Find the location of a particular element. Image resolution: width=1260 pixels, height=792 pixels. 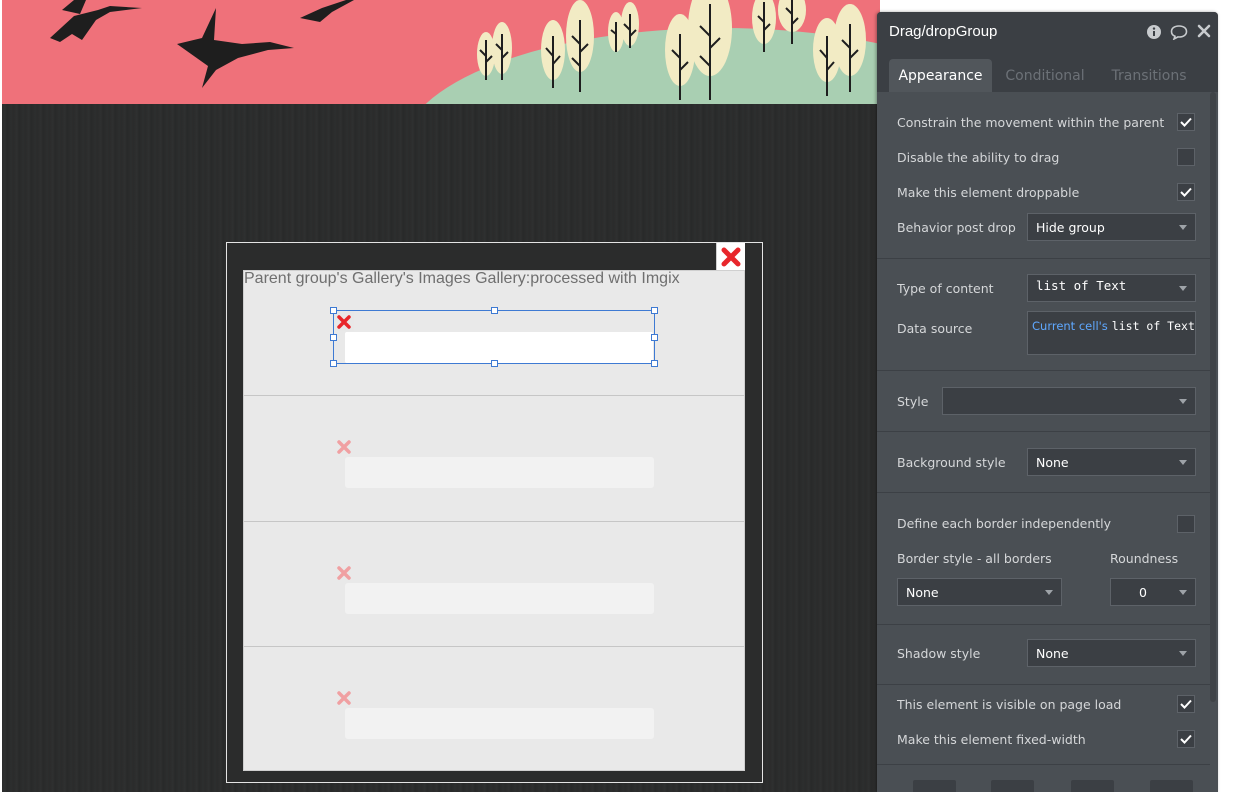

label-visible-on-load: This element is visible on page load is located at coordinates (1009, 704).